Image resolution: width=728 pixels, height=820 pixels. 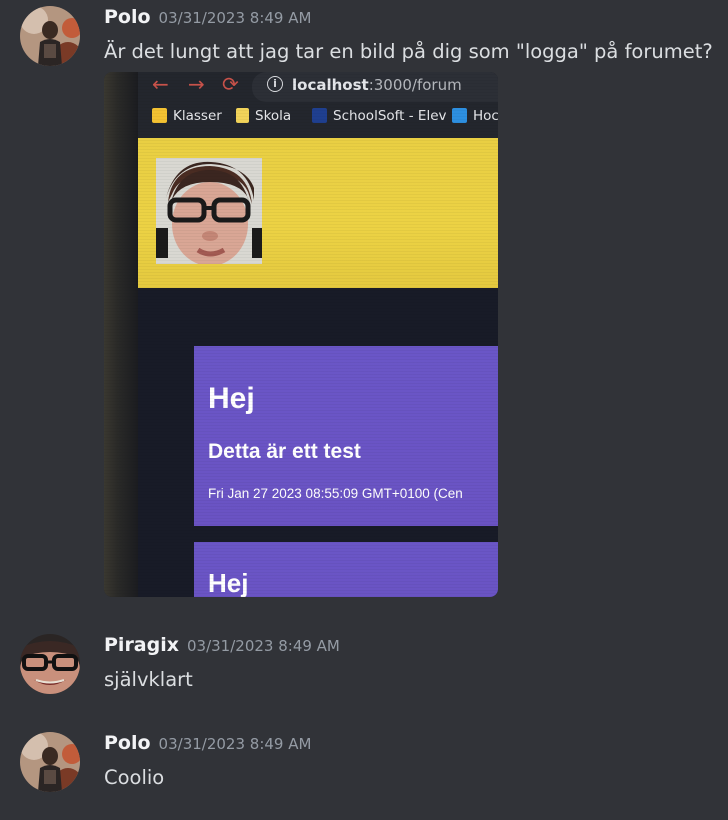 I want to click on bookmark-label: SchoolSoft - Elev, so click(x=390, y=116).